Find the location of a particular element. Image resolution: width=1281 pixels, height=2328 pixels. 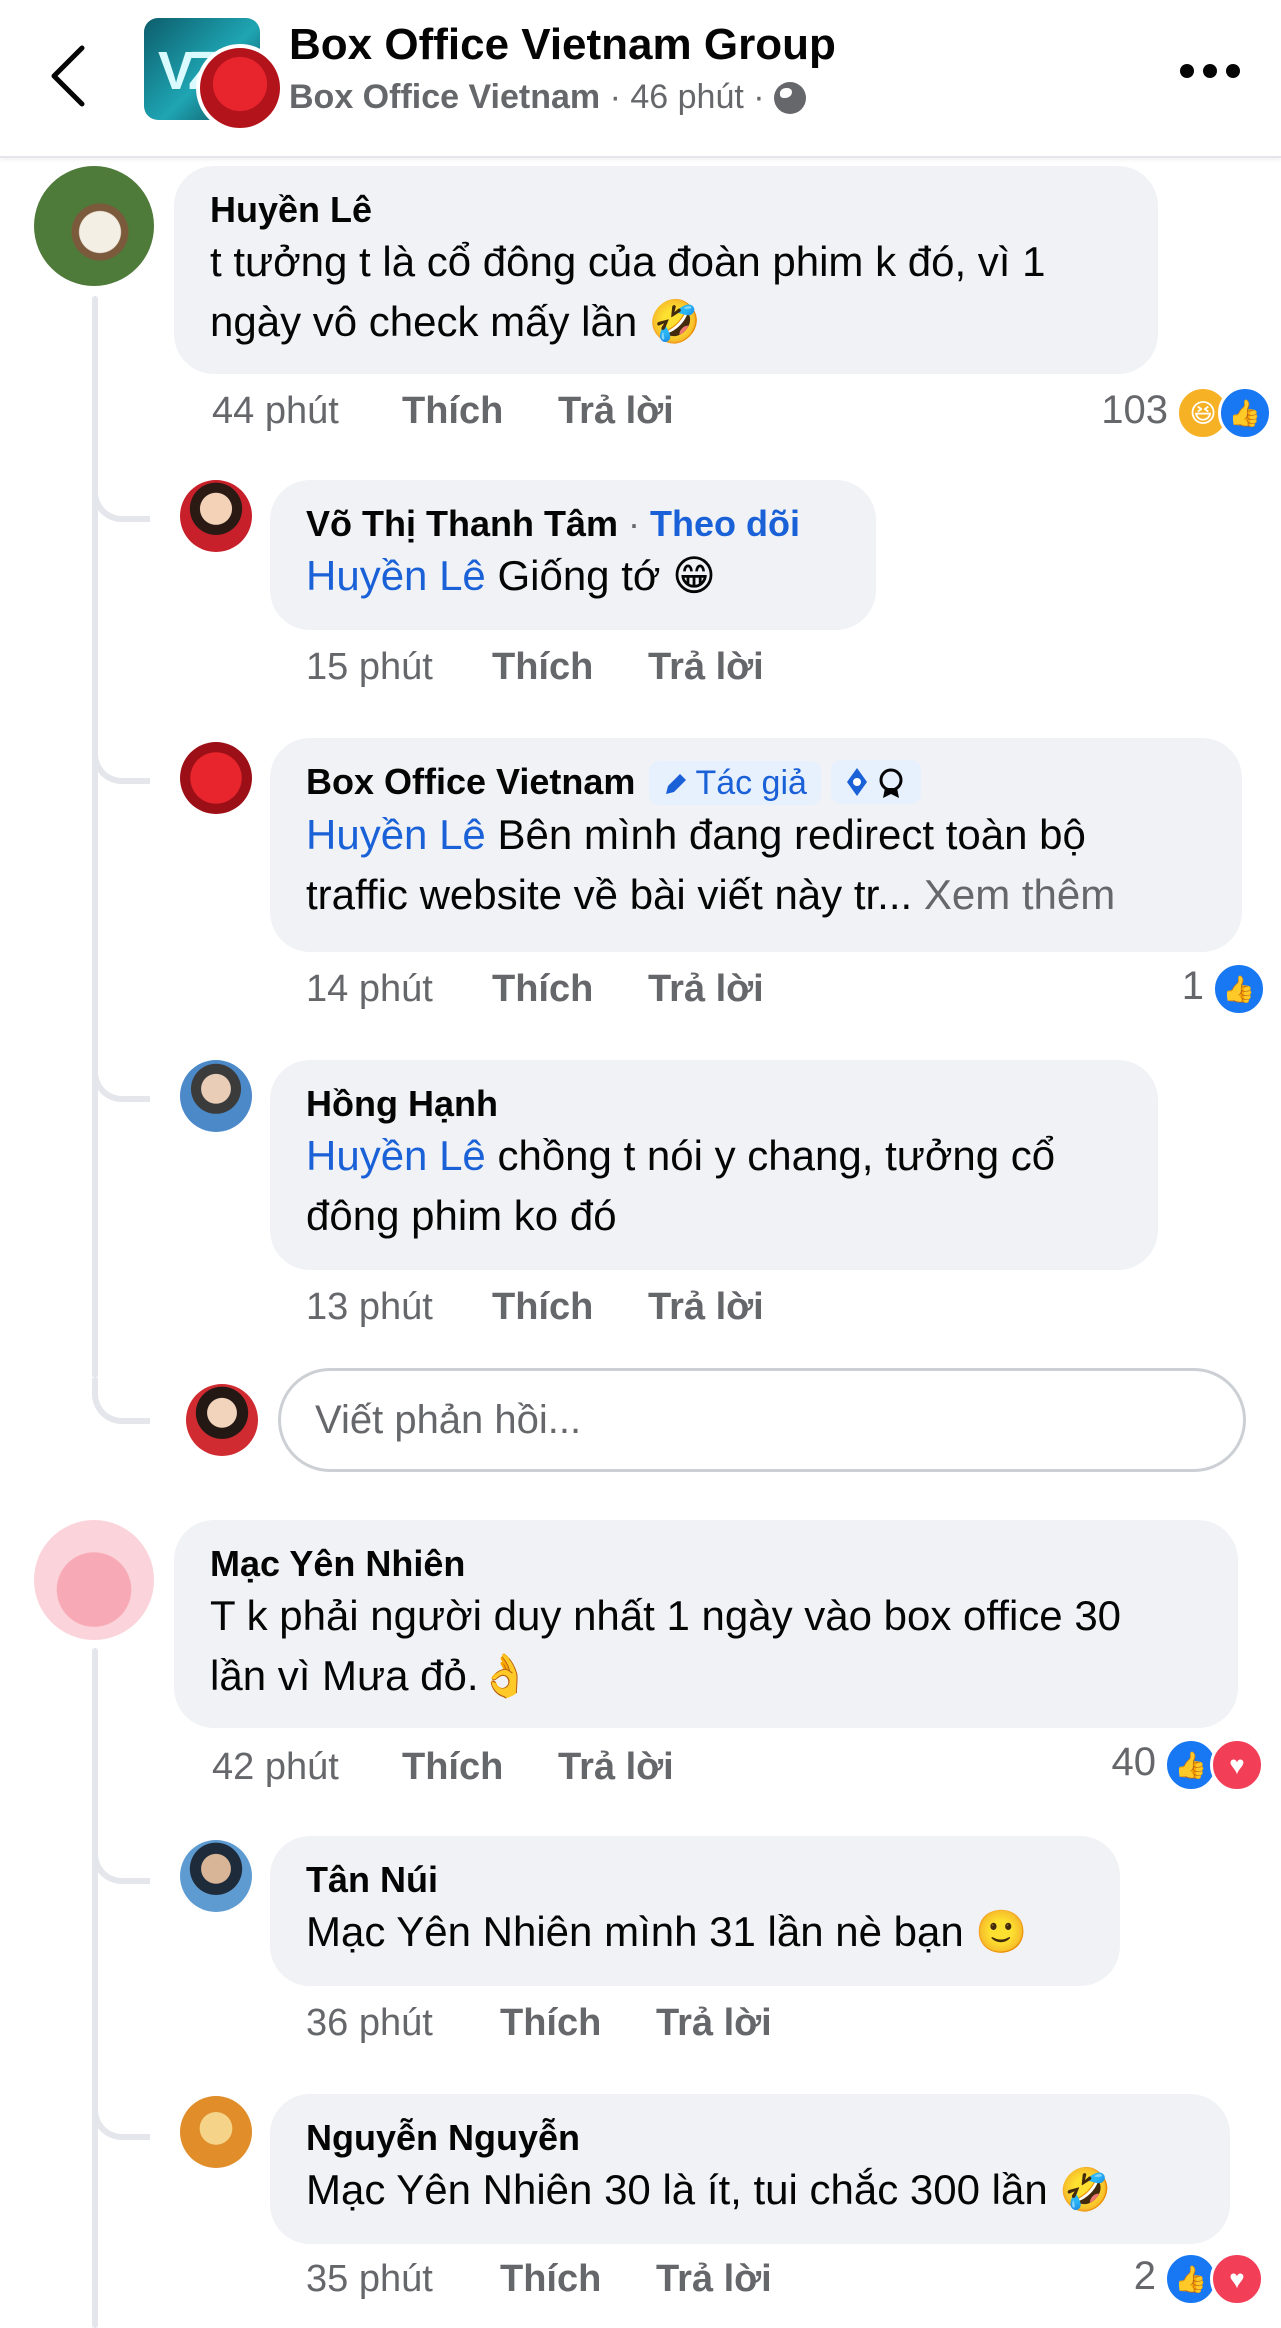

commenter-name: Box Office Vietnam Tác giả is located at coordinates (756, 782).